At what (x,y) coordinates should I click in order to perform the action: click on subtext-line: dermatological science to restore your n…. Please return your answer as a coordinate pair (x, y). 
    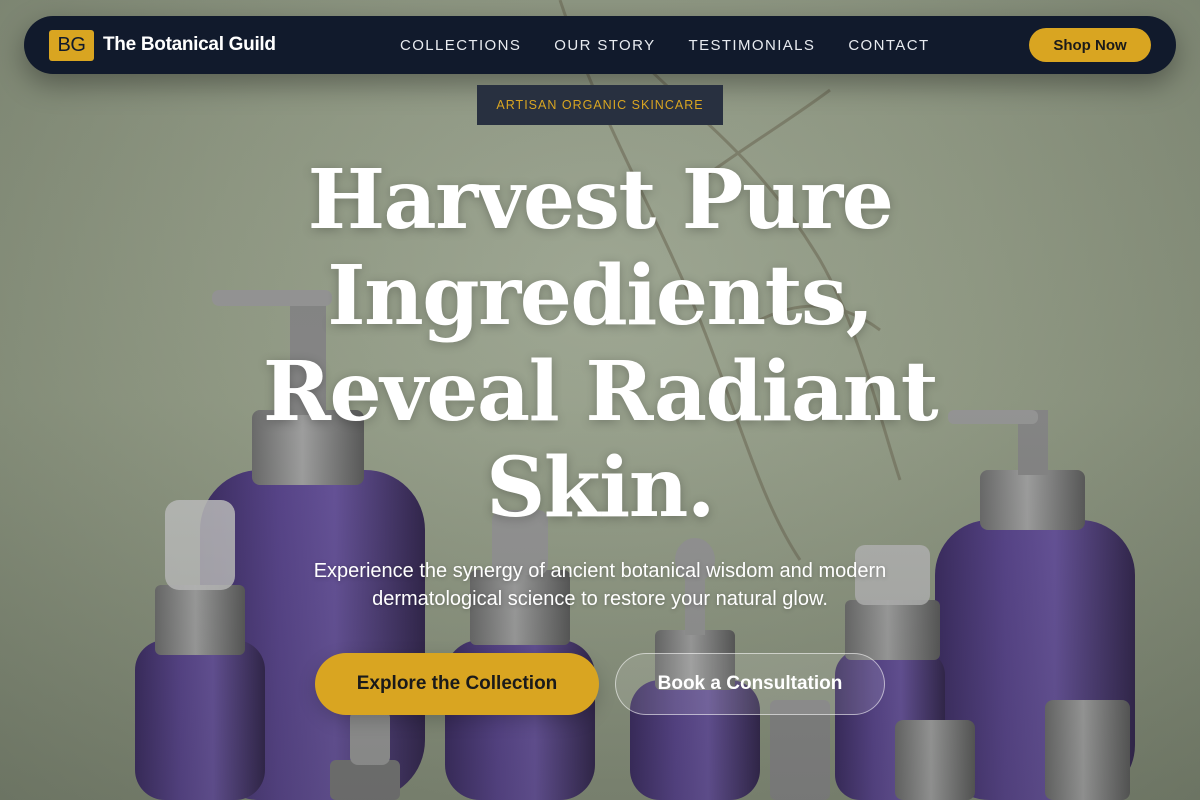
    Looking at the image, I should click on (600, 599).